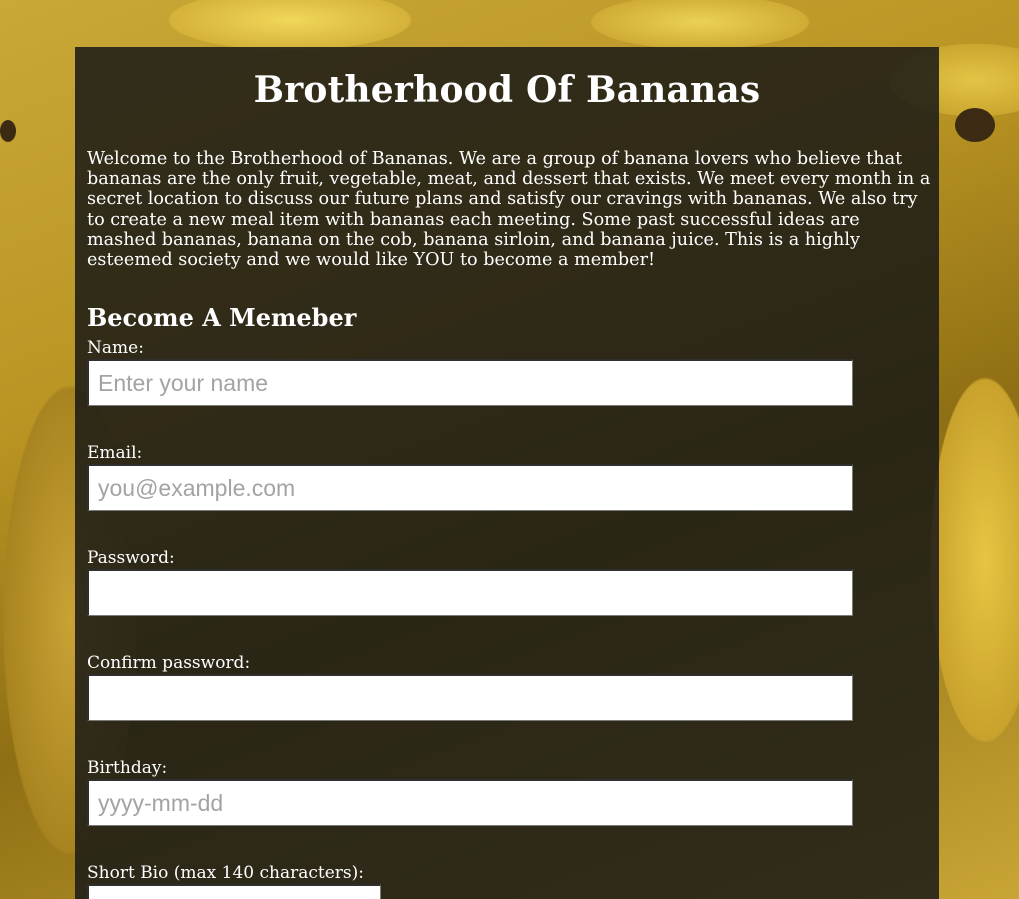 Image resolution: width=1019 pixels, height=899 pixels. Describe the element at coordinates (225, 873) in the screenshot. I see `bio-label: Short Bio (max 140 characters):` at that location.